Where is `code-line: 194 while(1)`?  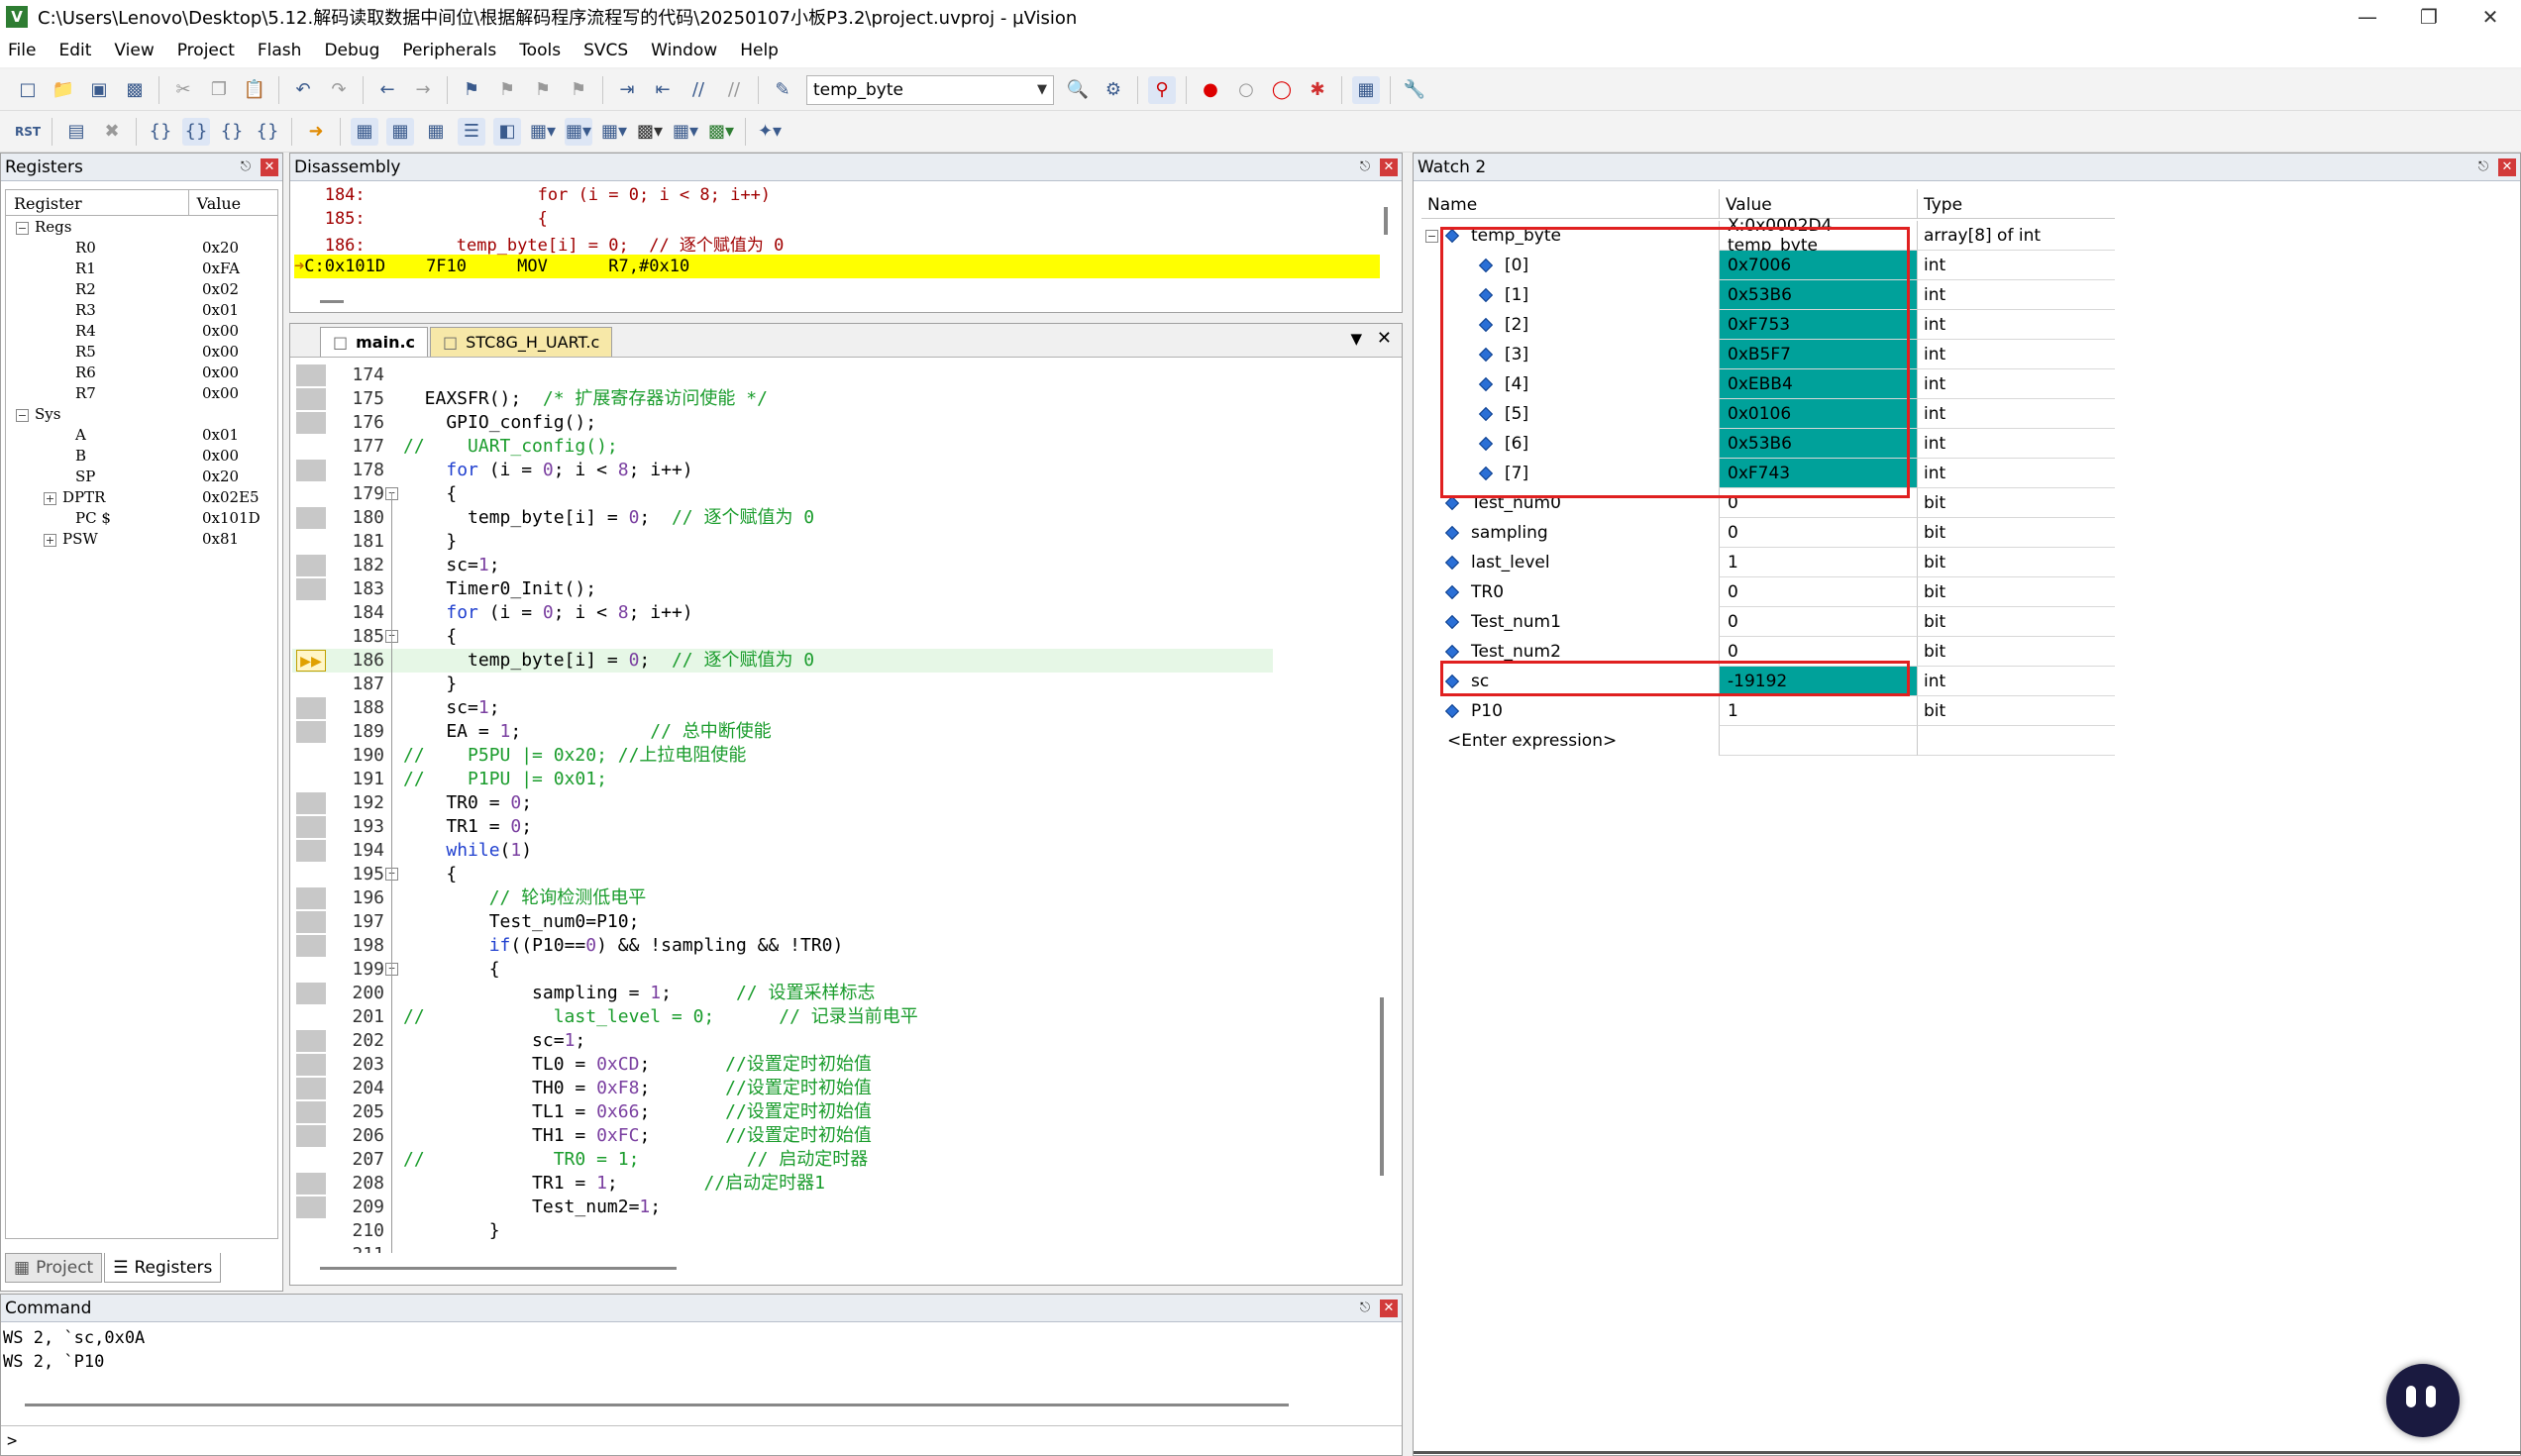 code-line: 194 while(1) is located at coordinates (783, 851).